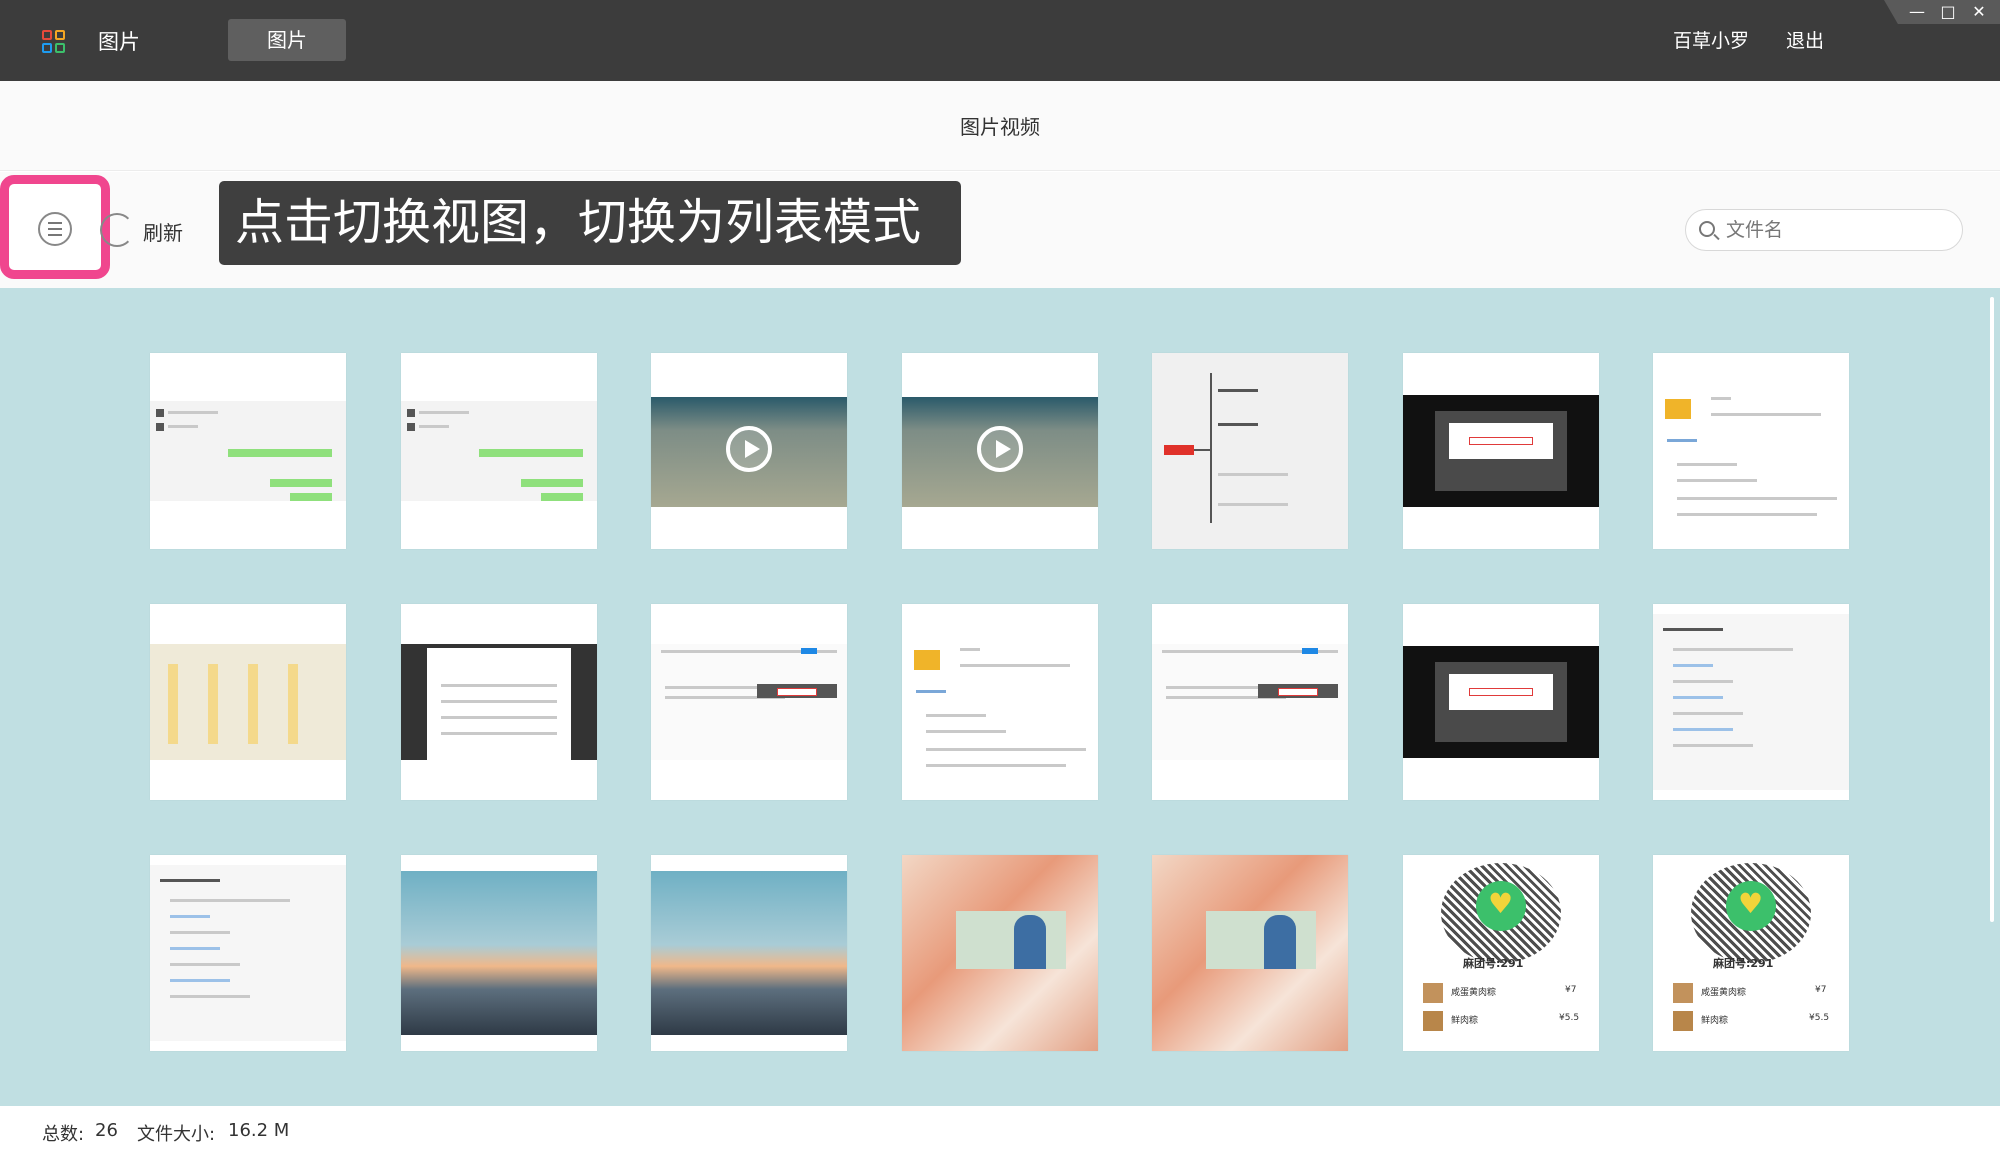 The height and width of the screenshot is (1158, 2000). I want to click on search-input, so click(1836, 230).